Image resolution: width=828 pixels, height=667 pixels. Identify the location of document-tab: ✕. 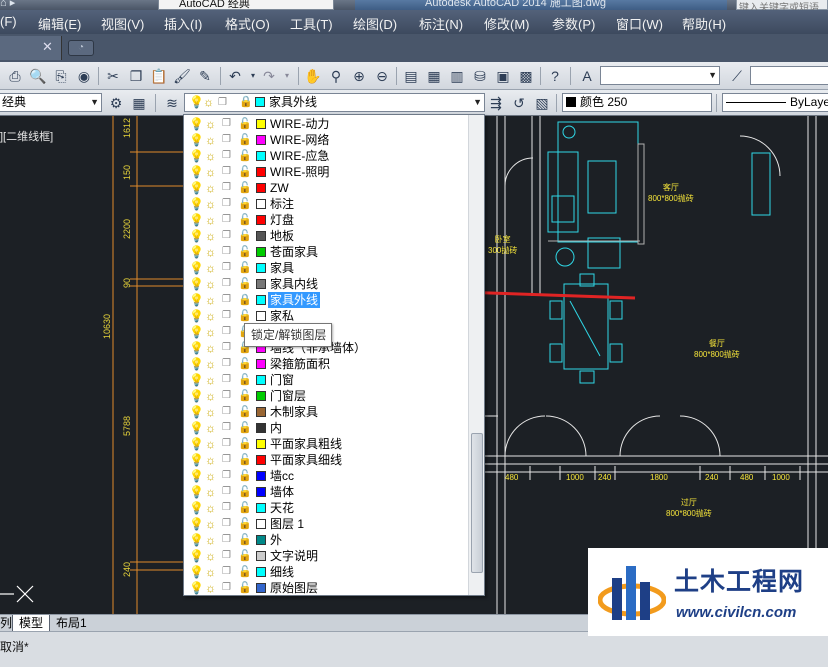
(31, 48).